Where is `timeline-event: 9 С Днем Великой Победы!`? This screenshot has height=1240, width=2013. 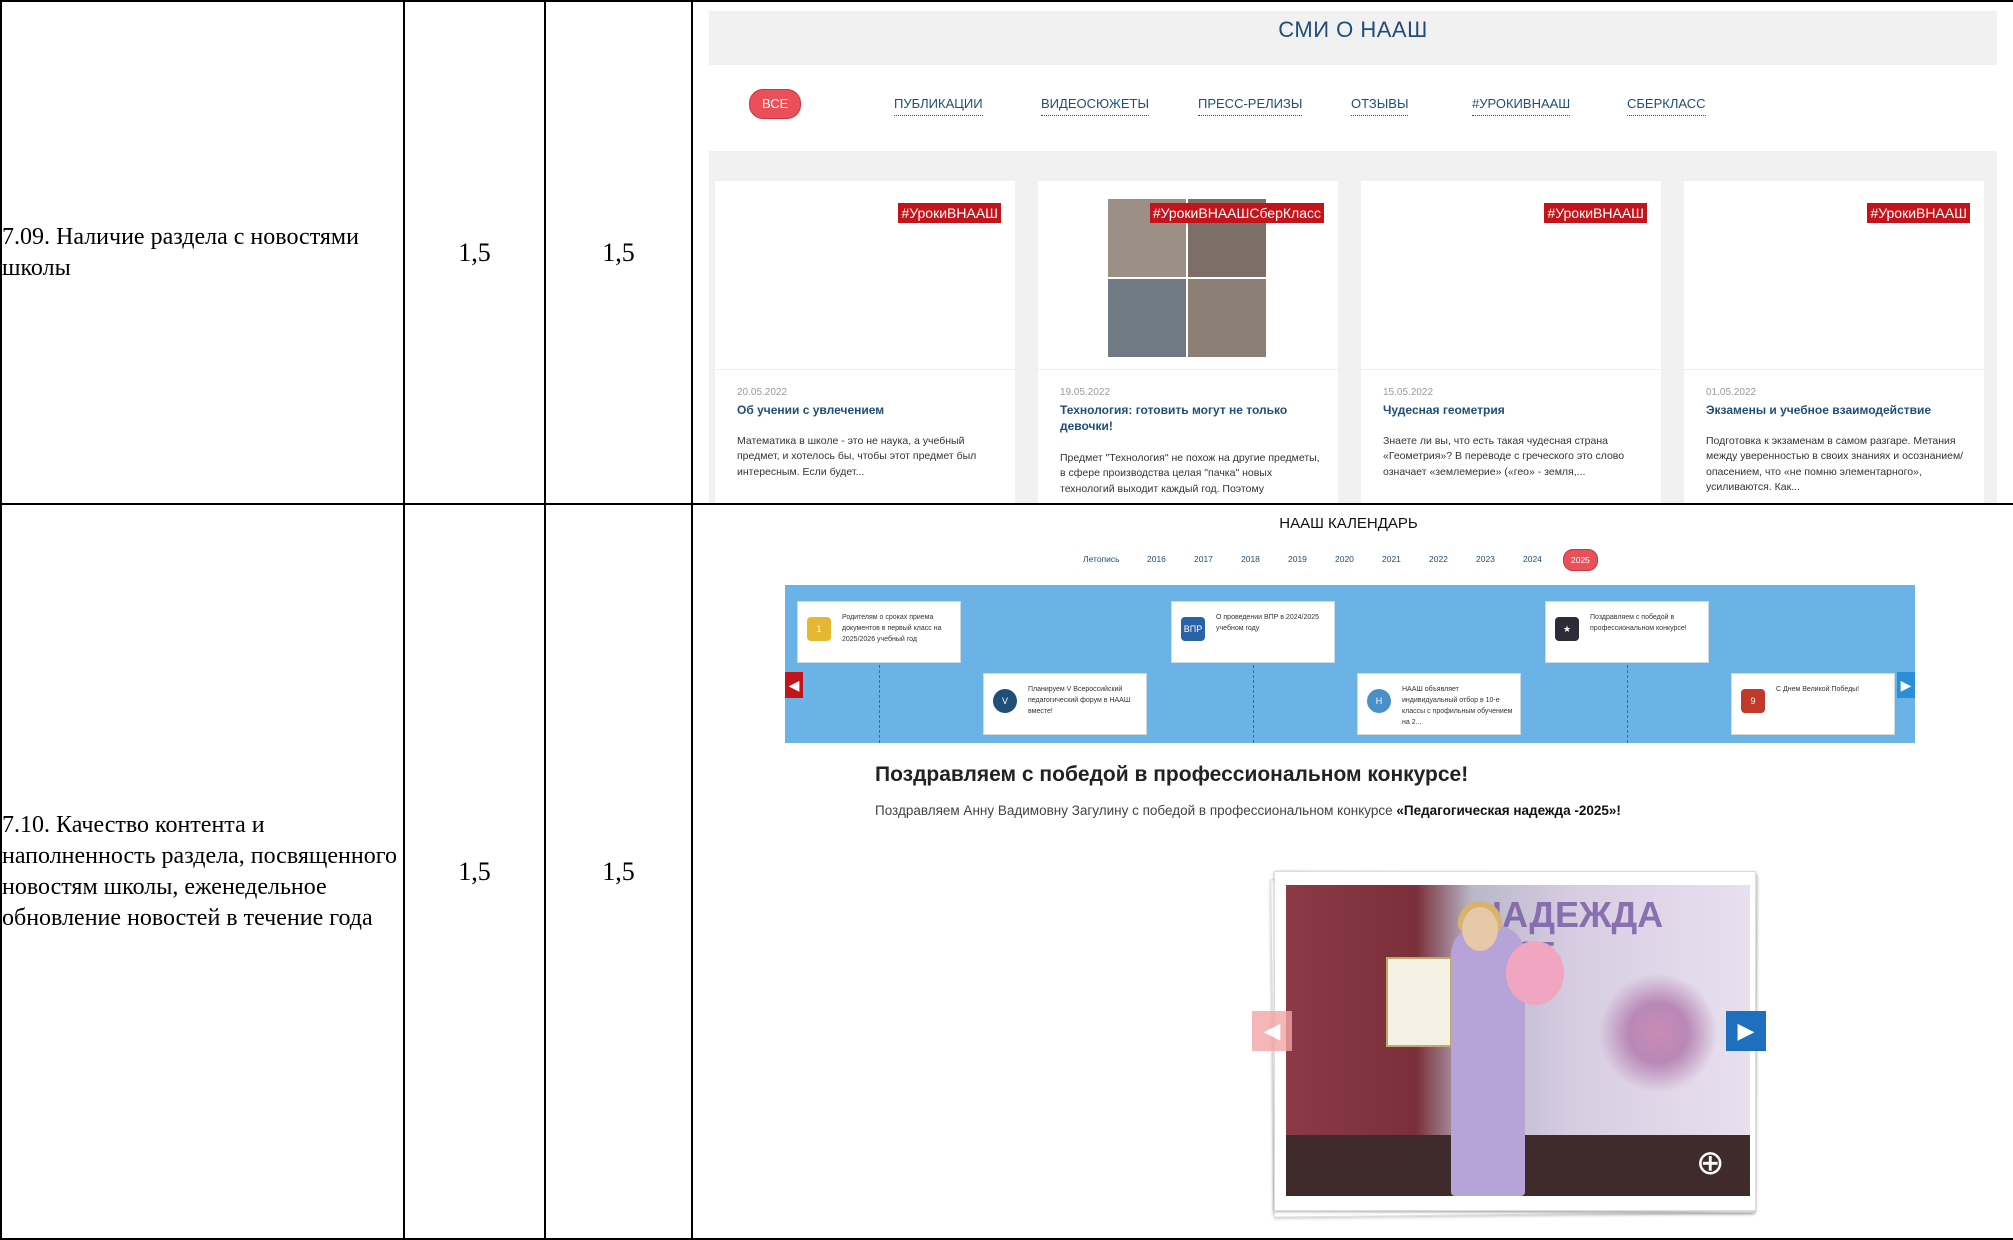 timeline-event: 9 С Днем Великой Победы! is located at coordinates (1813, 704).